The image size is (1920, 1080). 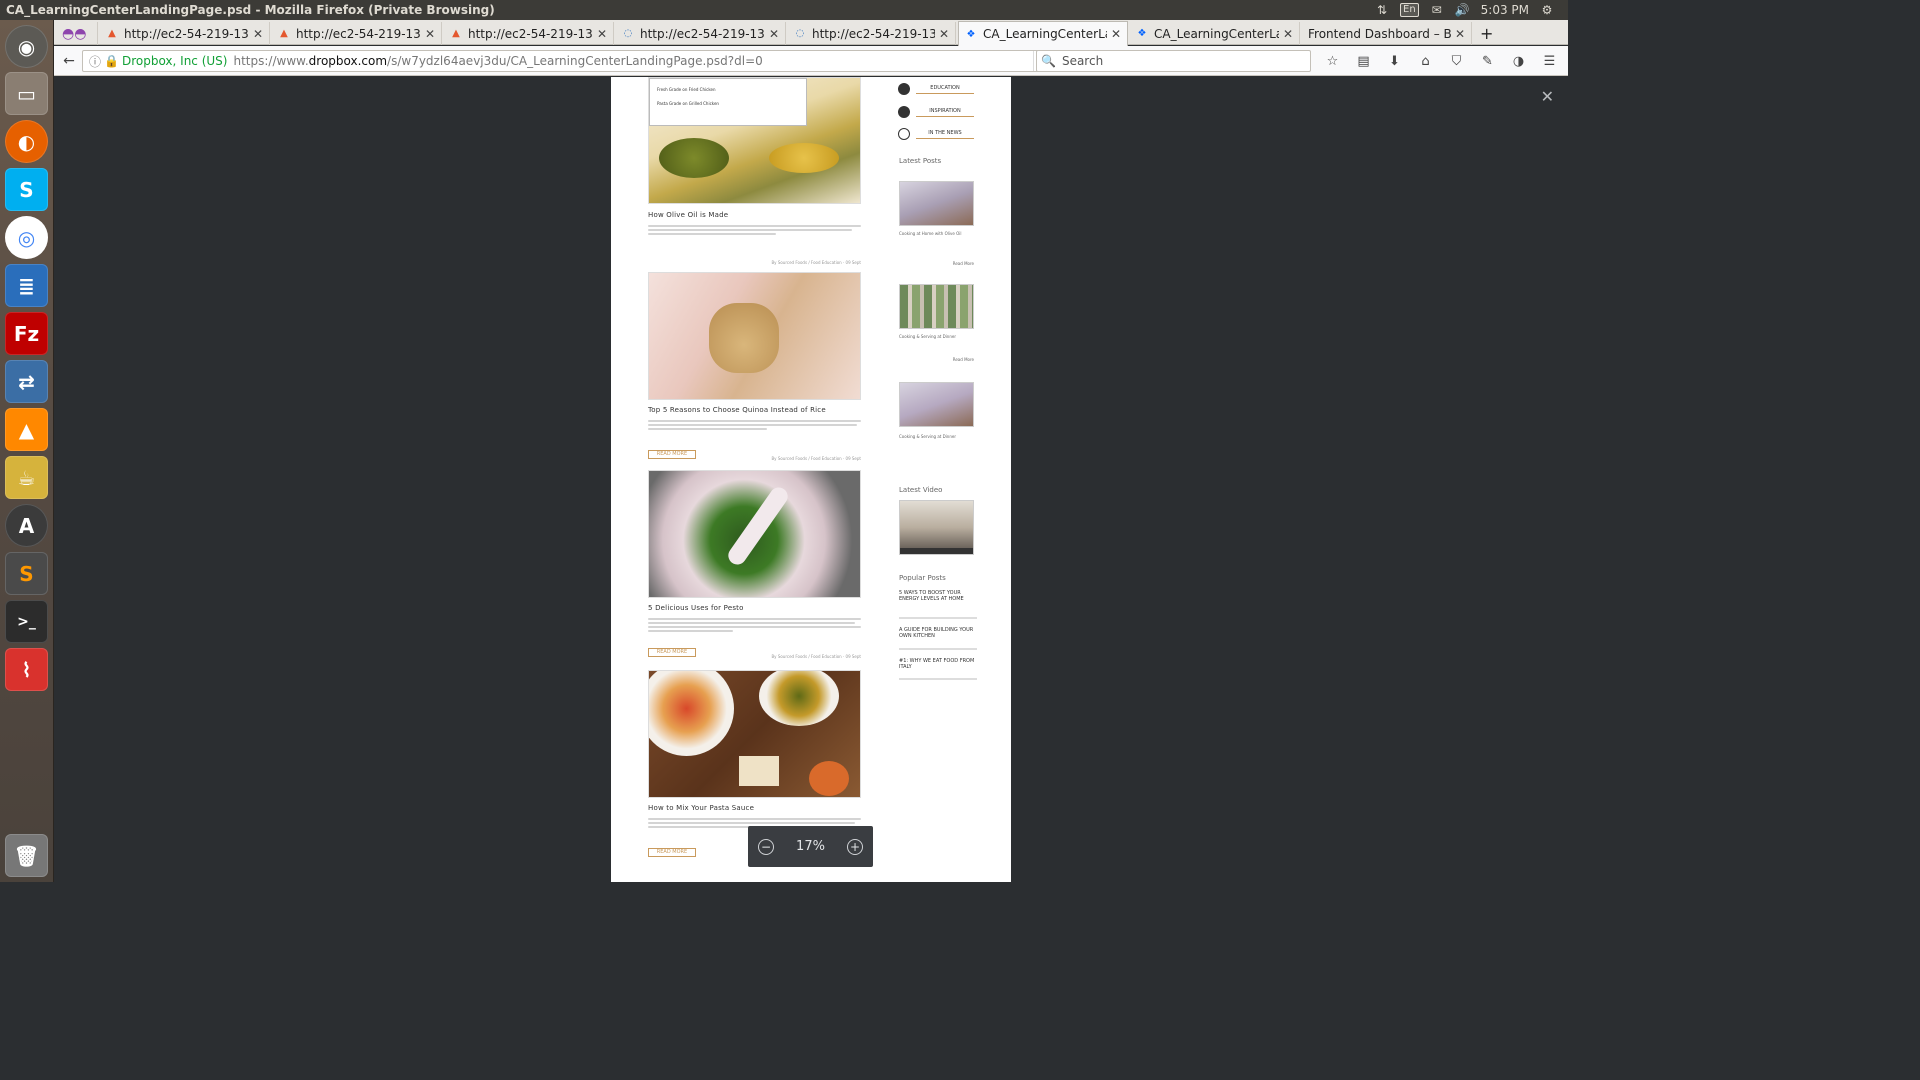 I want to click on remote-desktop-icon: ⇄, so click(x=26, y=381).